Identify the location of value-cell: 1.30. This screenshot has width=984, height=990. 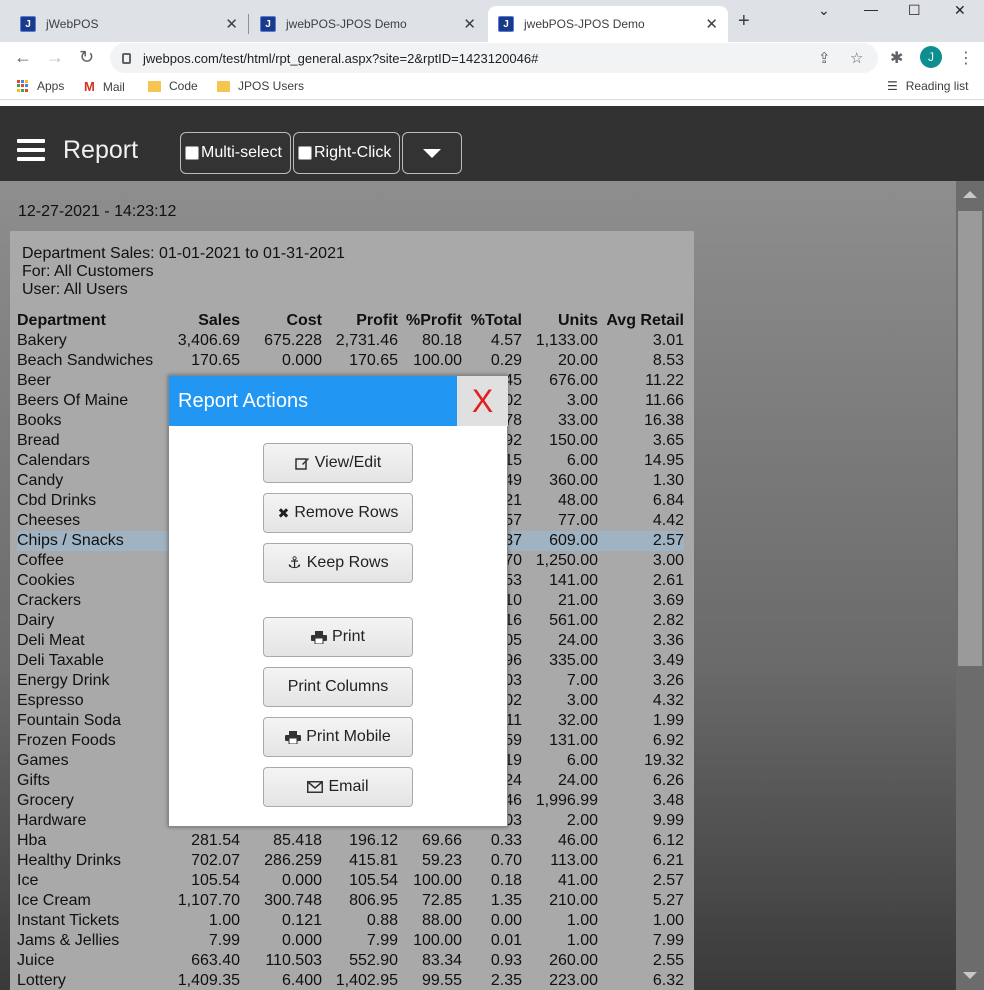
(668, 480).